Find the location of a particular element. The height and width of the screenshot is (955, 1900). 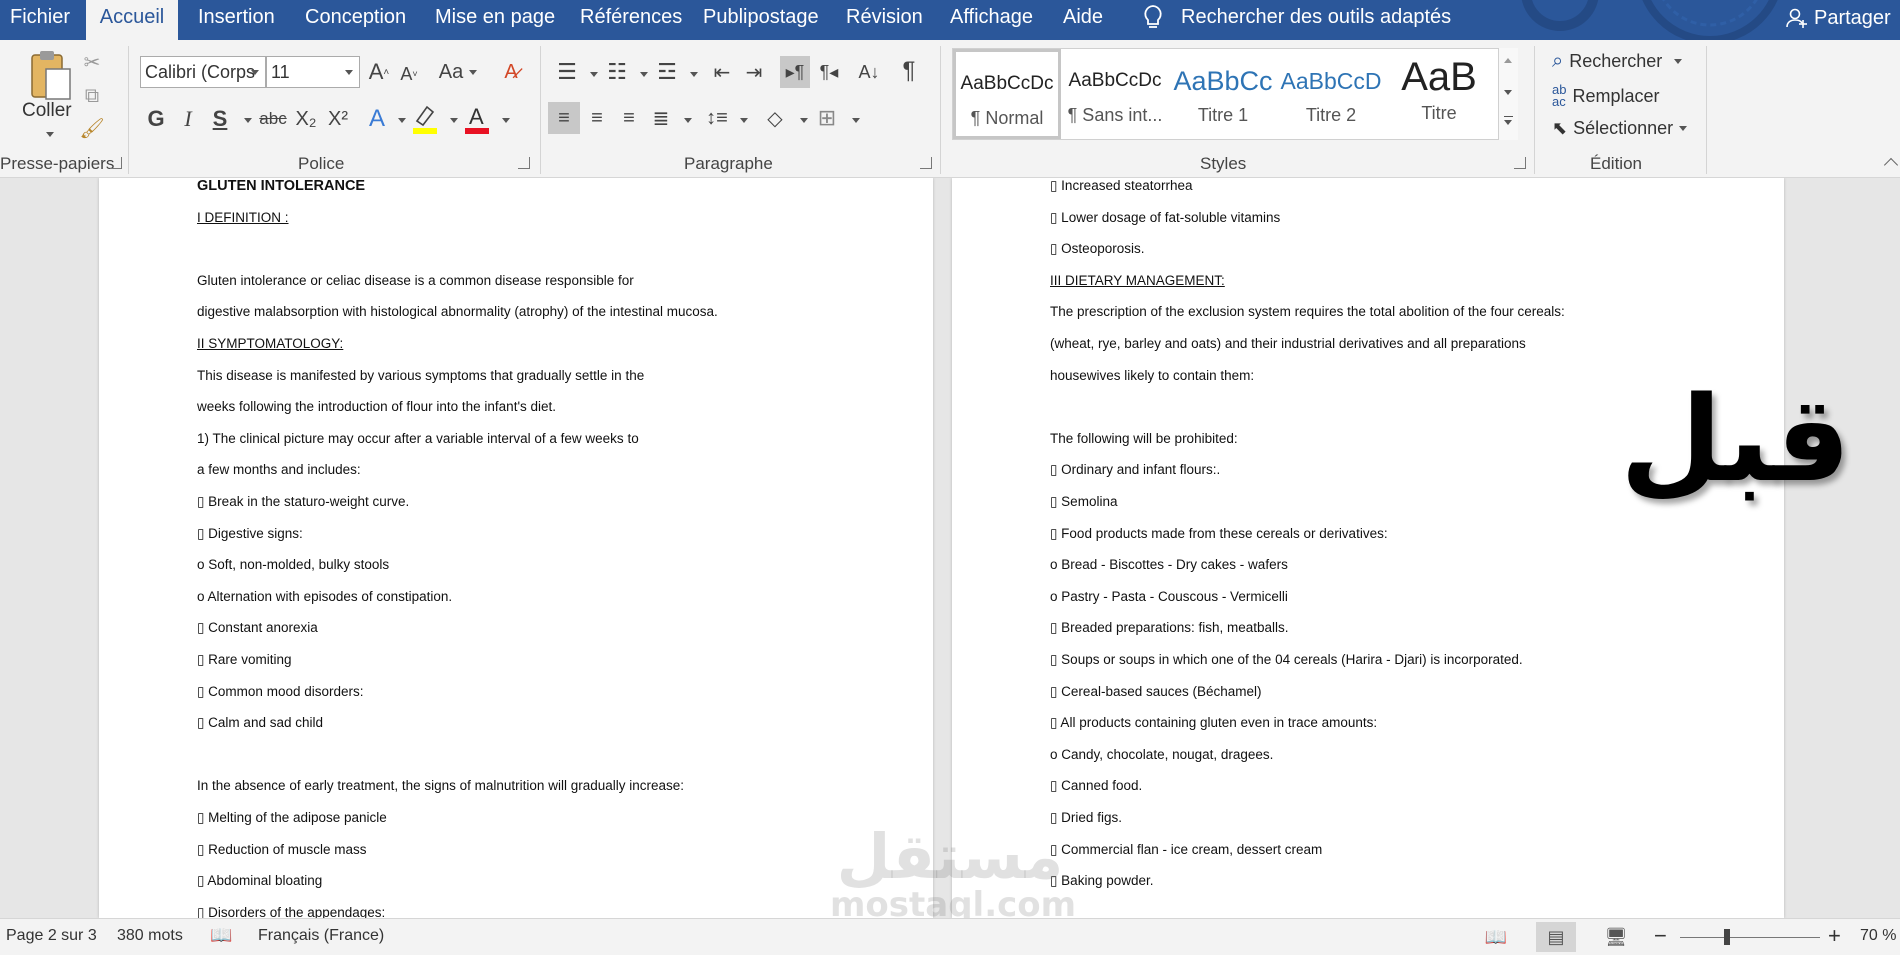

highlight-button is located at coordinates (425, 119).